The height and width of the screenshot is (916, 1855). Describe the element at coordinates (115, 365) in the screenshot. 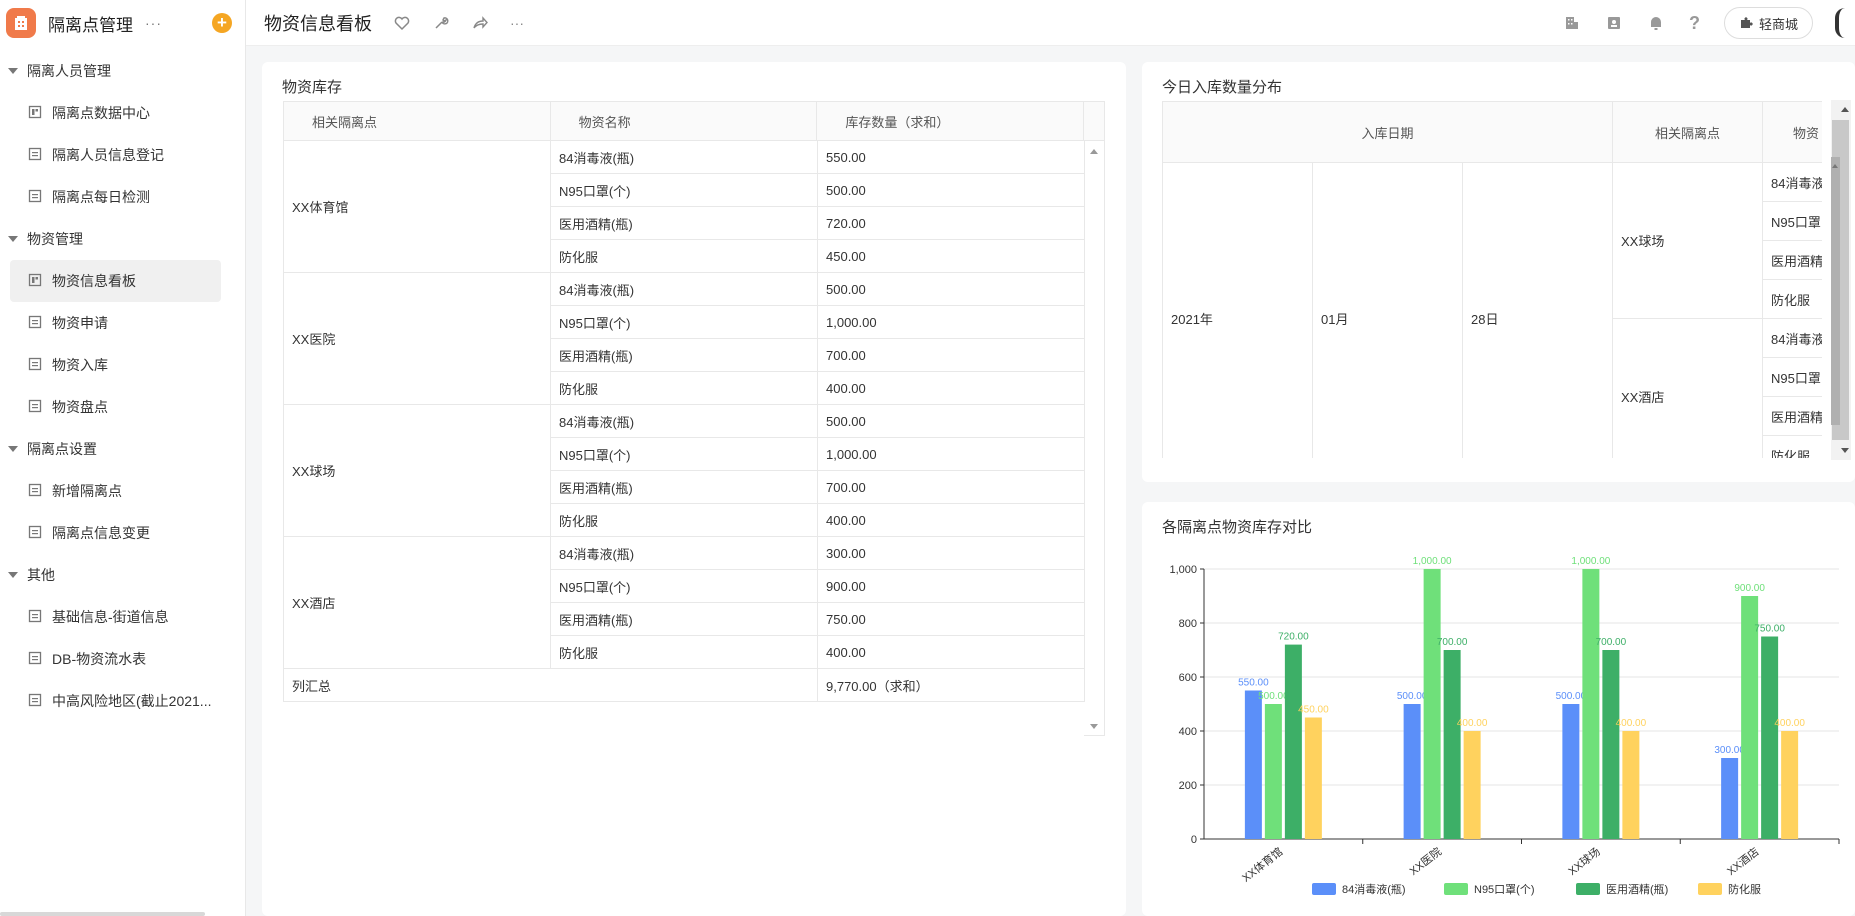

I see `sidebar-item: 物资入库` at that location.